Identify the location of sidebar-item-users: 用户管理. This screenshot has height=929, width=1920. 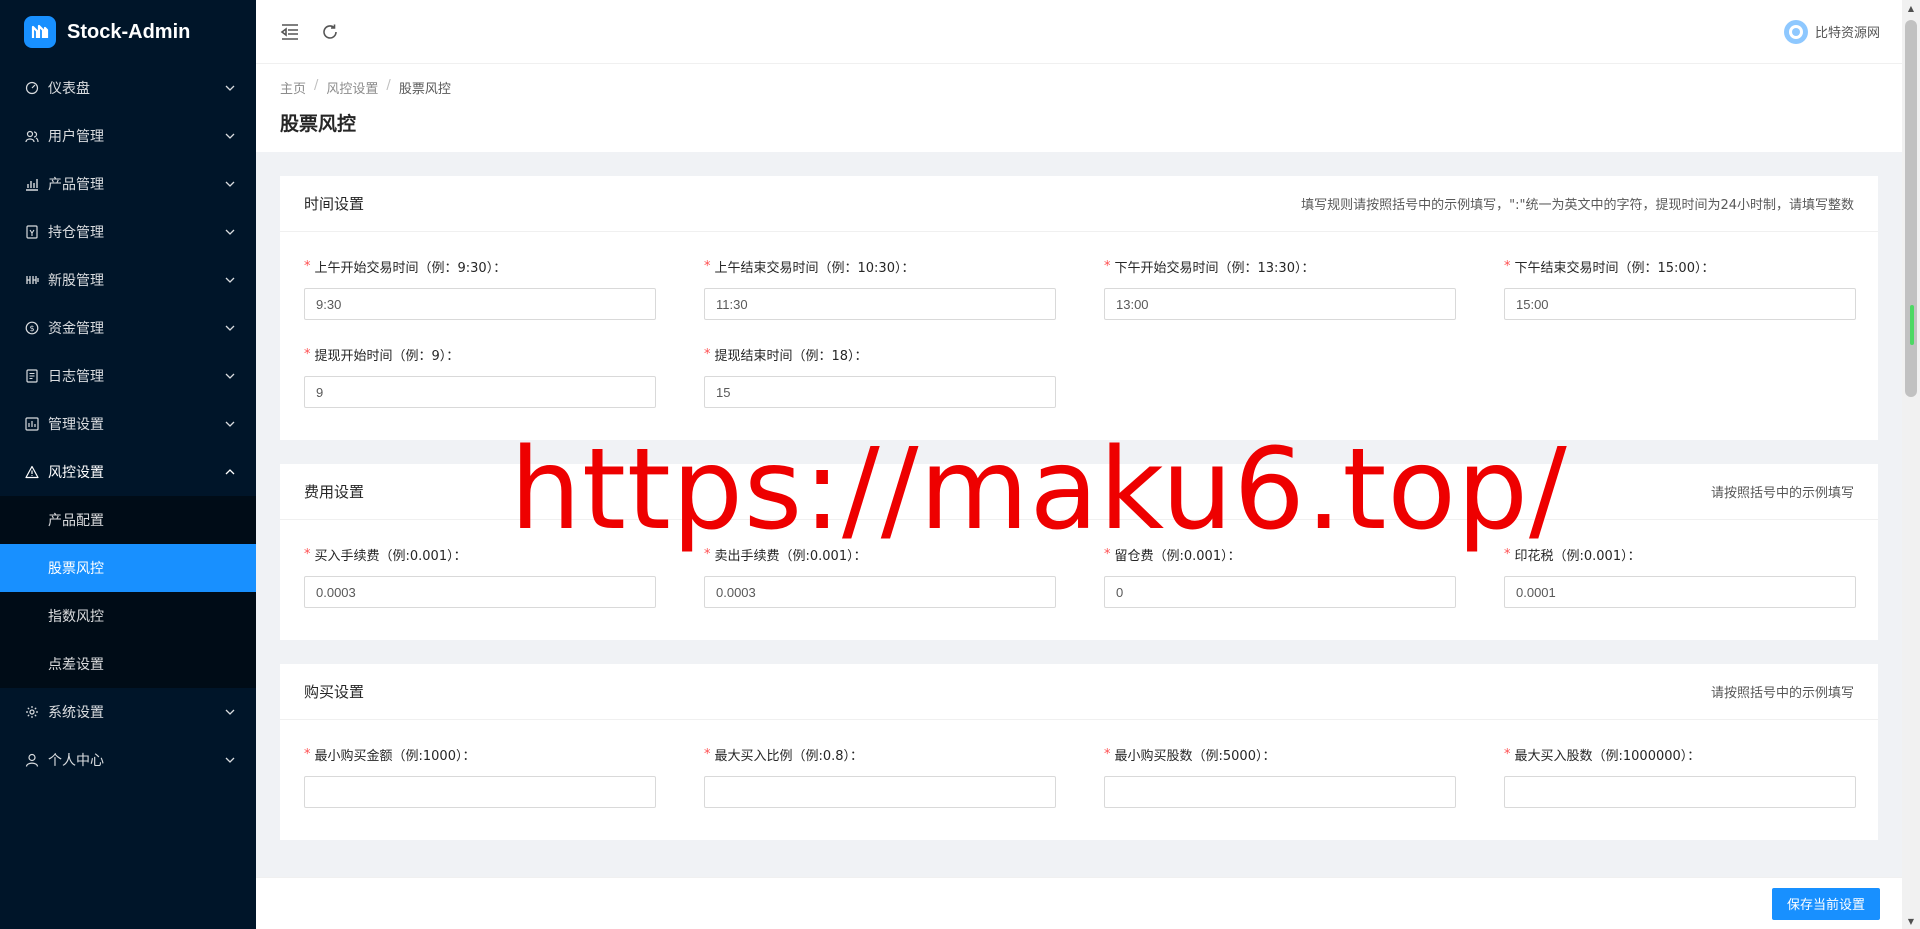
(128, 136).